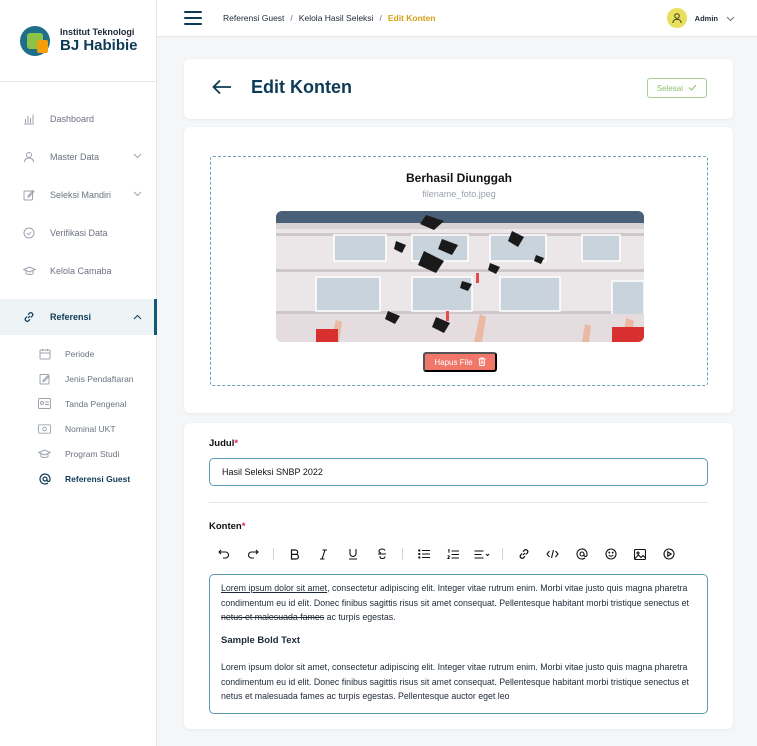  What do you see at coordinates (458, 472) in the screenshot?
I see `title-input` at bounding box center [458, 472].